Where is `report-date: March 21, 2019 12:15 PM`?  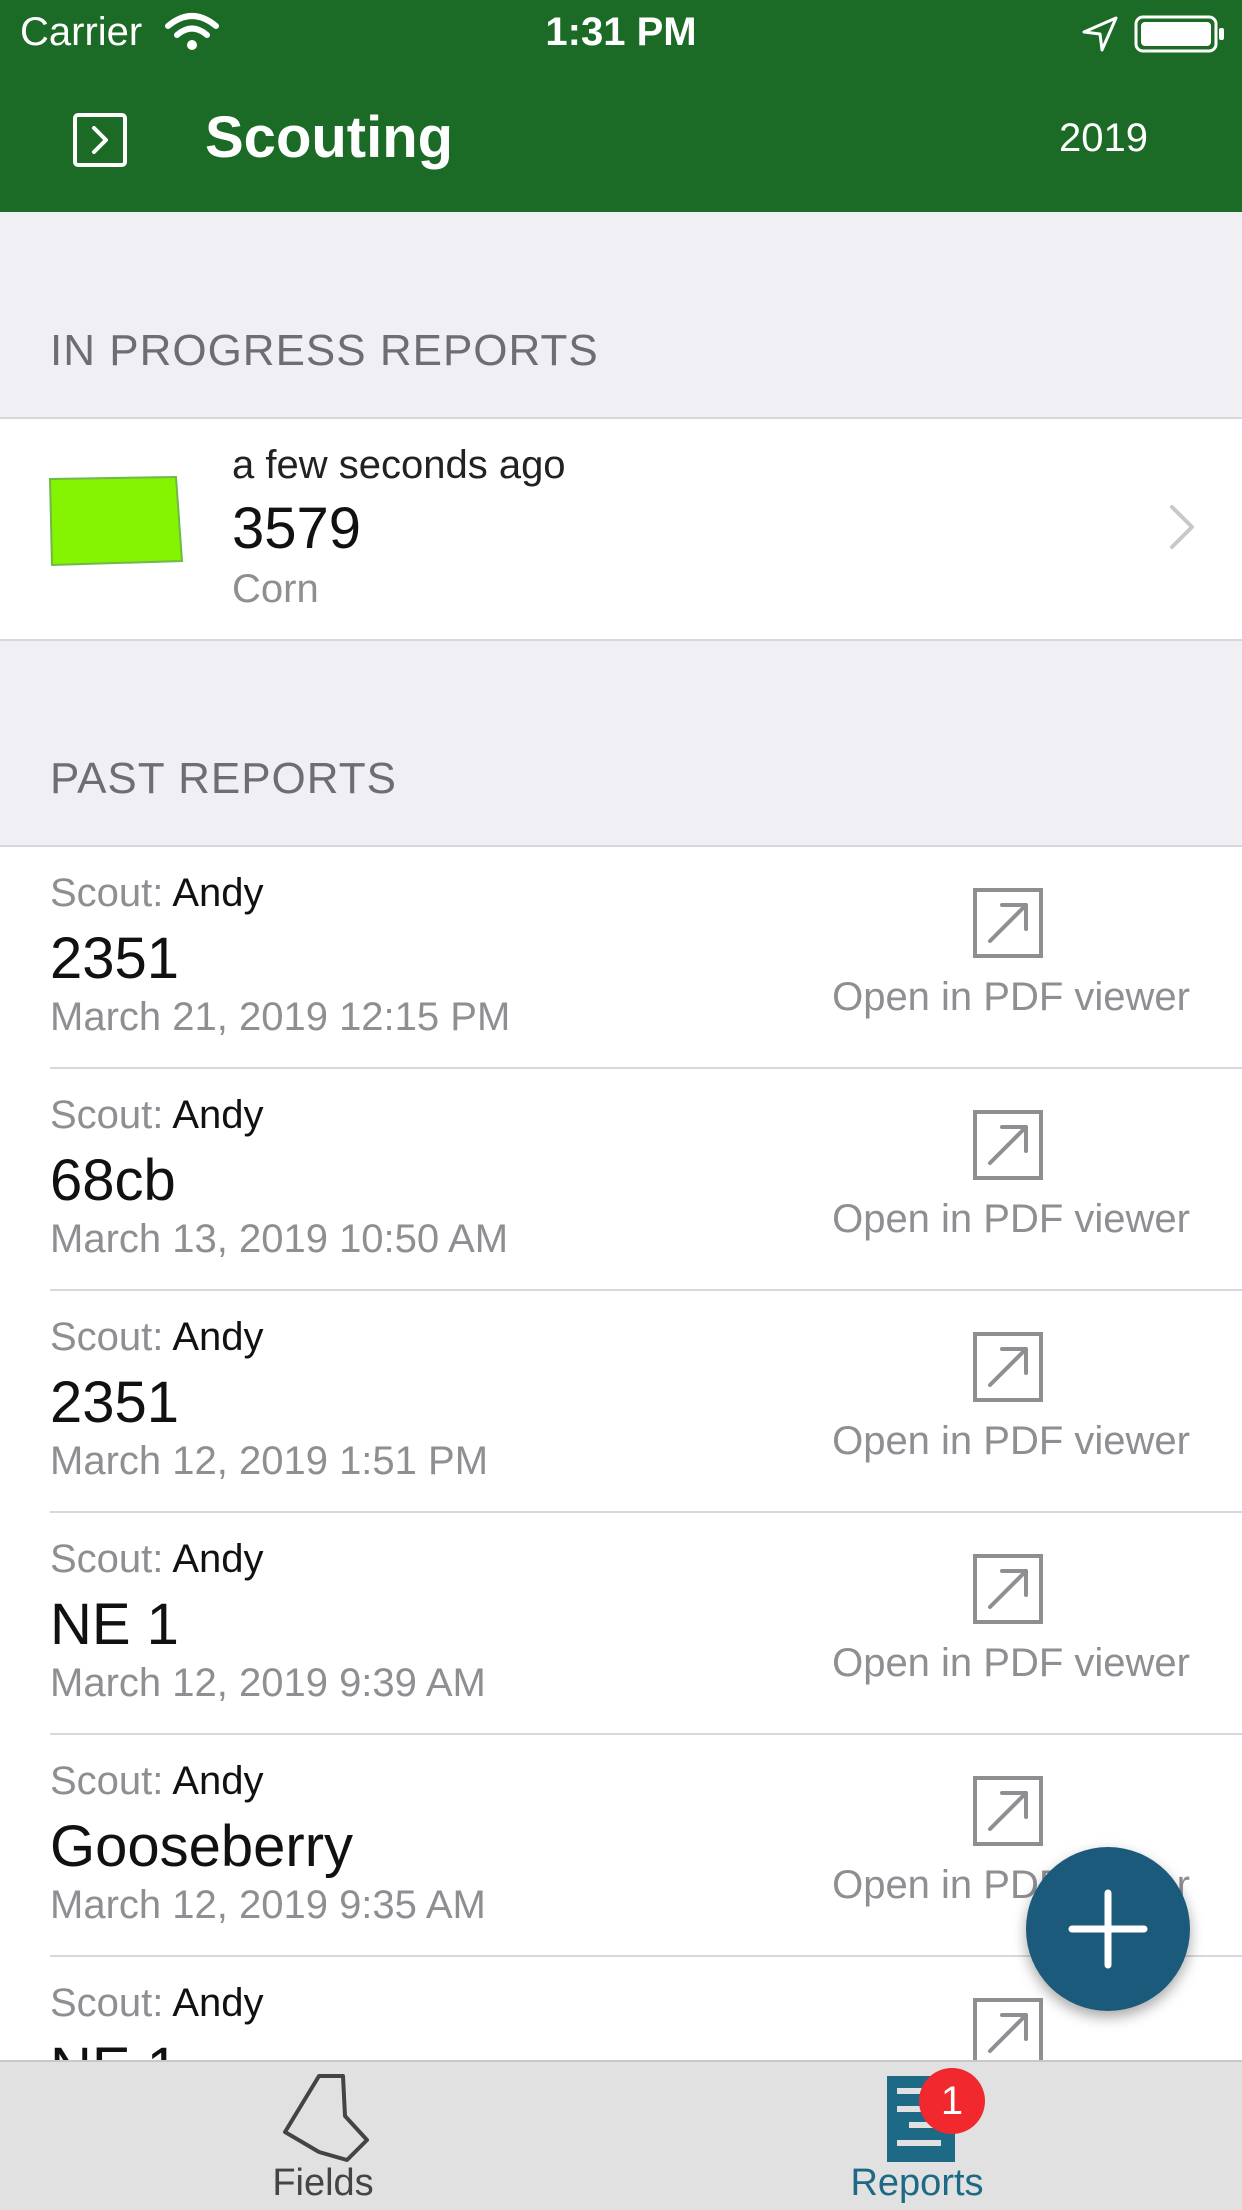
report-date: March 21, 2019 12:15 PM is located at coordinates (280, 1017).